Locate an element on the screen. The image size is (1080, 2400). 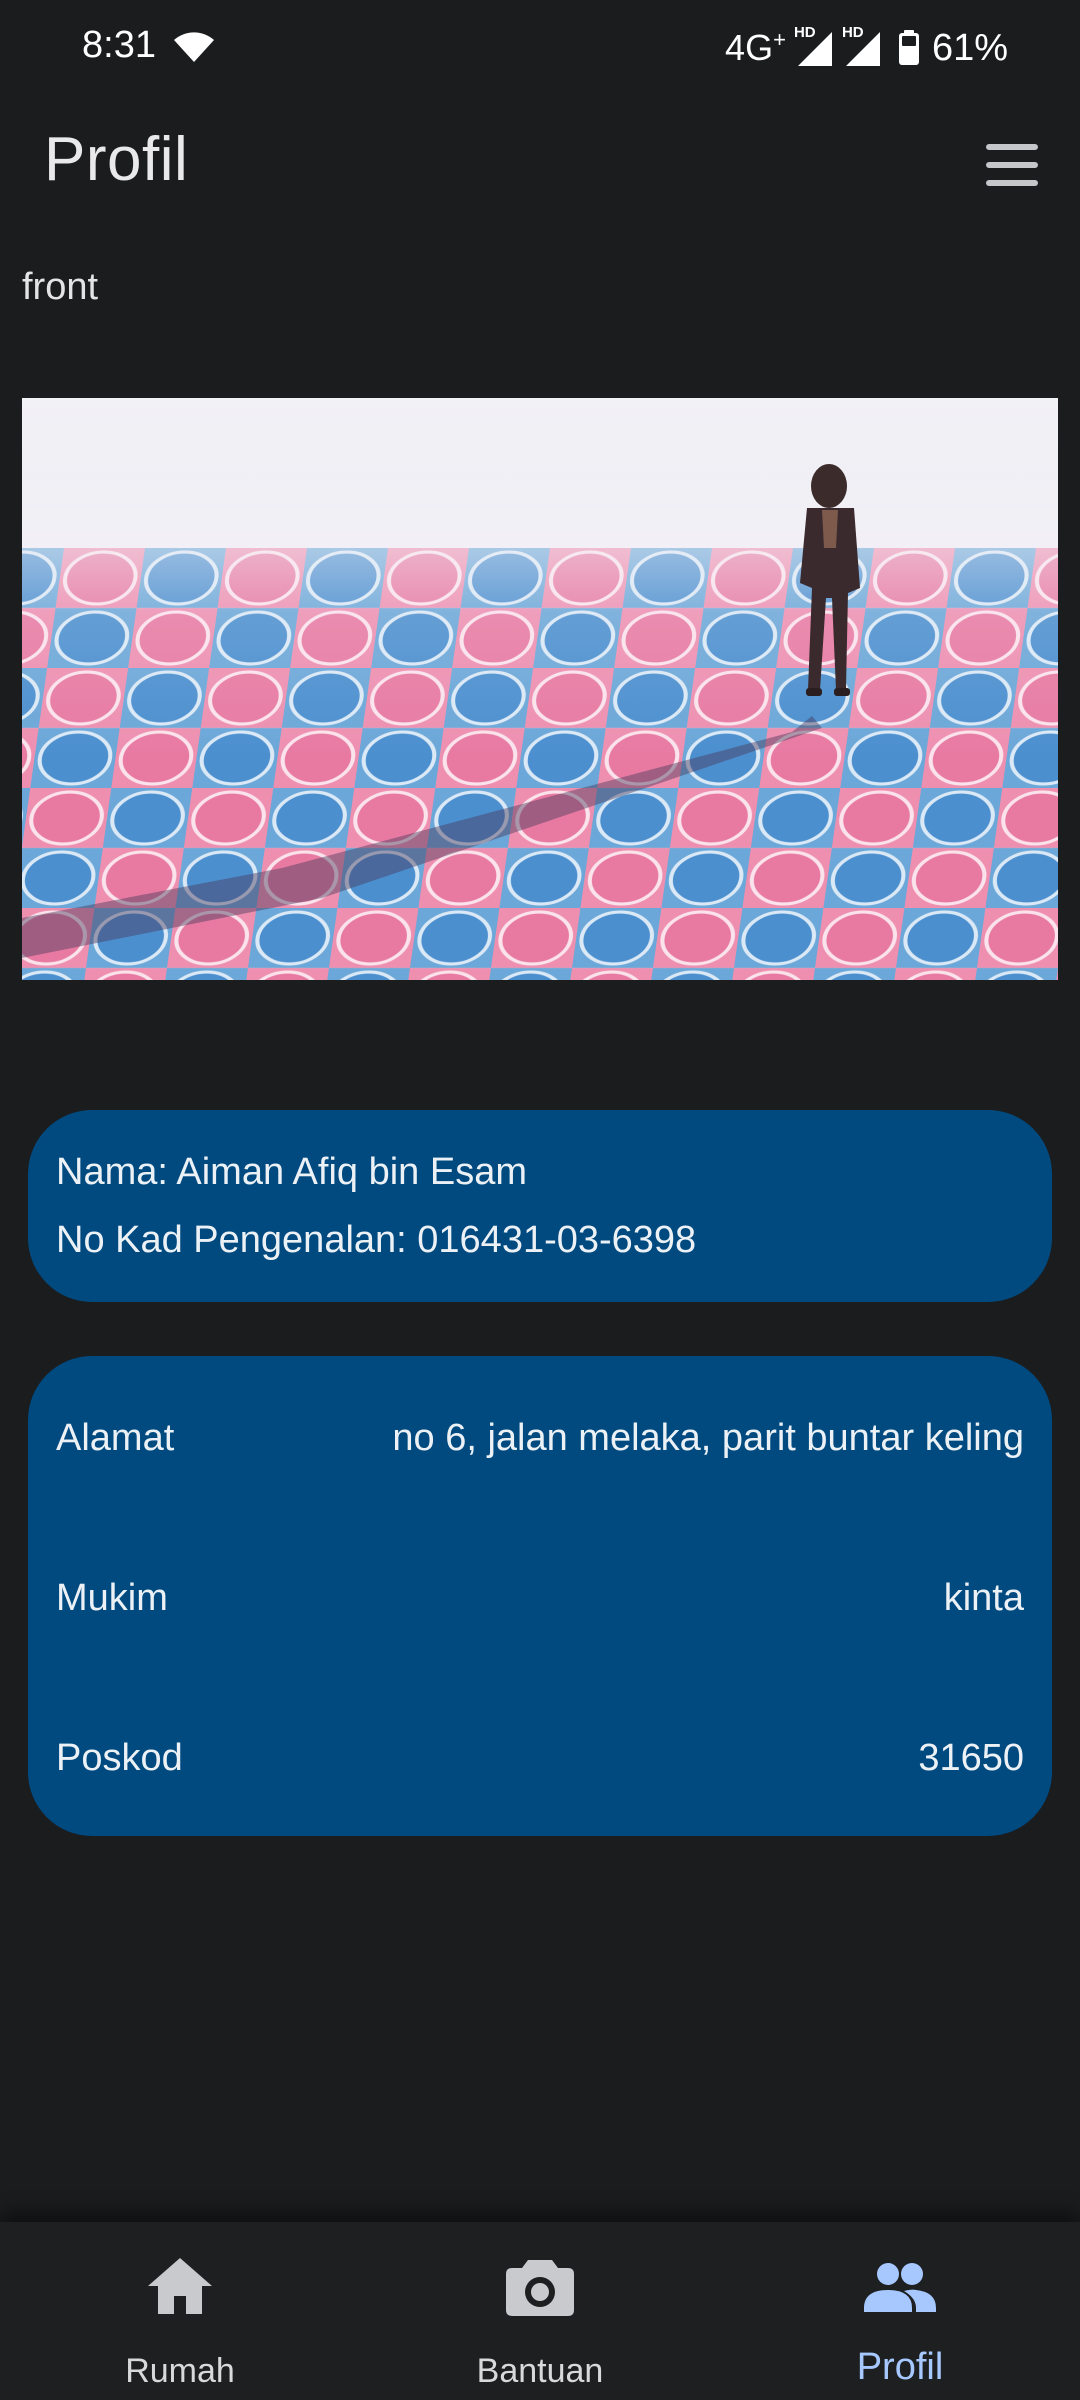
hamburger-menu-icon is located at coordinates (1013, 165).